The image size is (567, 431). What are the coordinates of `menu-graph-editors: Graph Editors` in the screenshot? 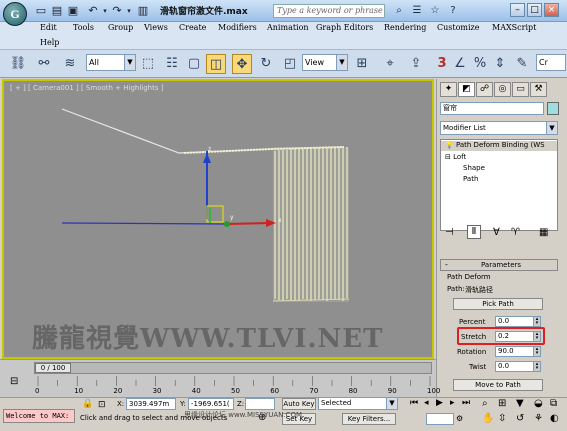 It's located at (344, 27).